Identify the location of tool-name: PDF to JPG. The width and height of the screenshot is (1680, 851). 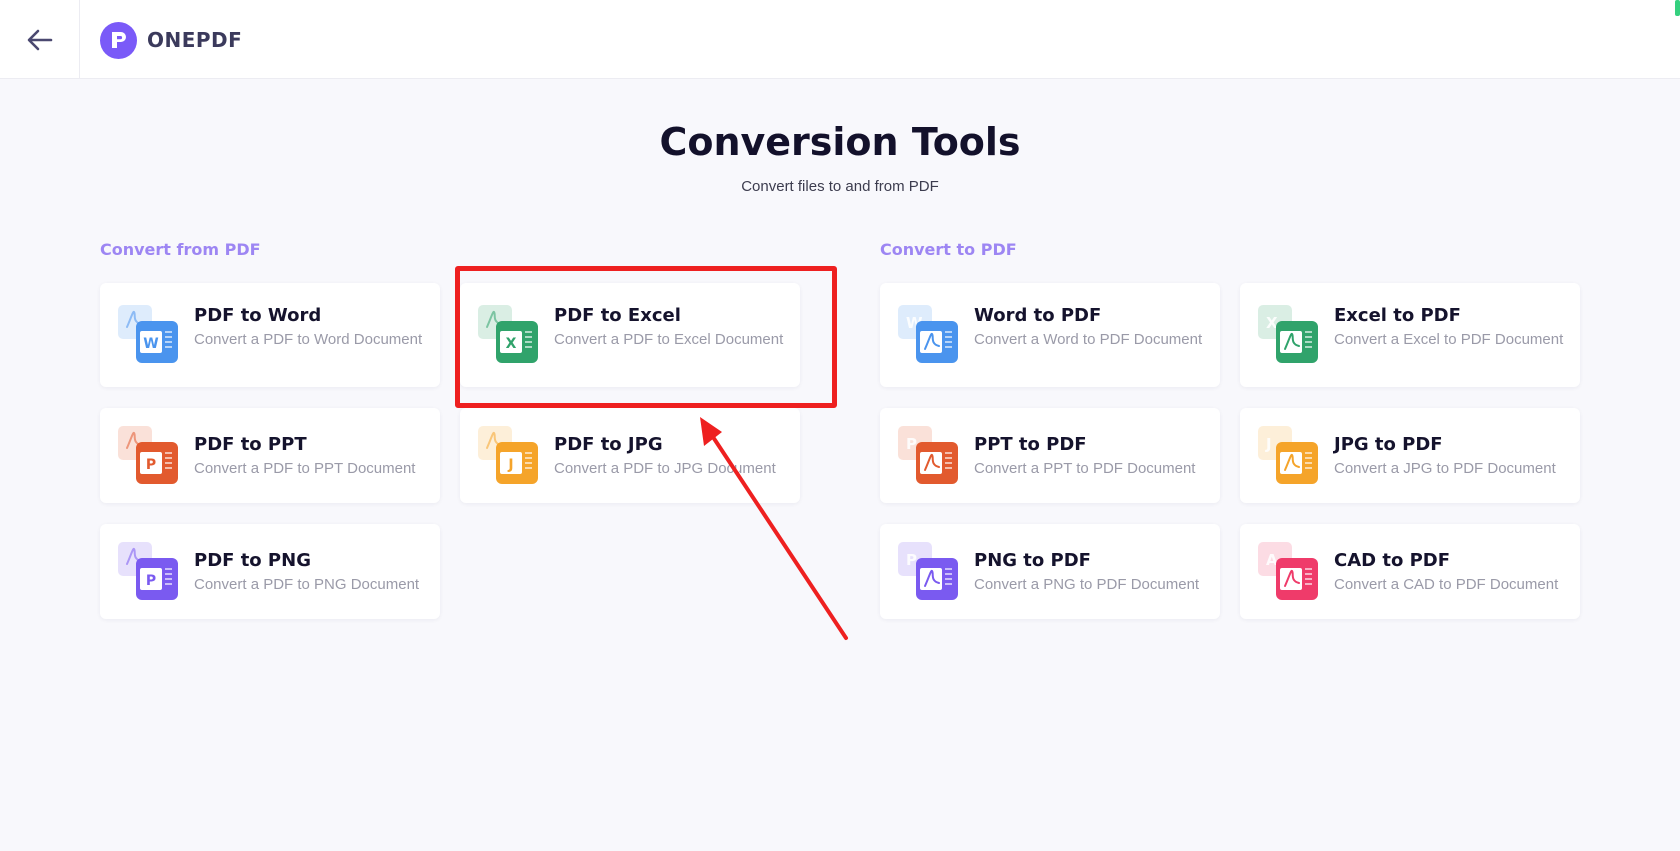
(608, 444).